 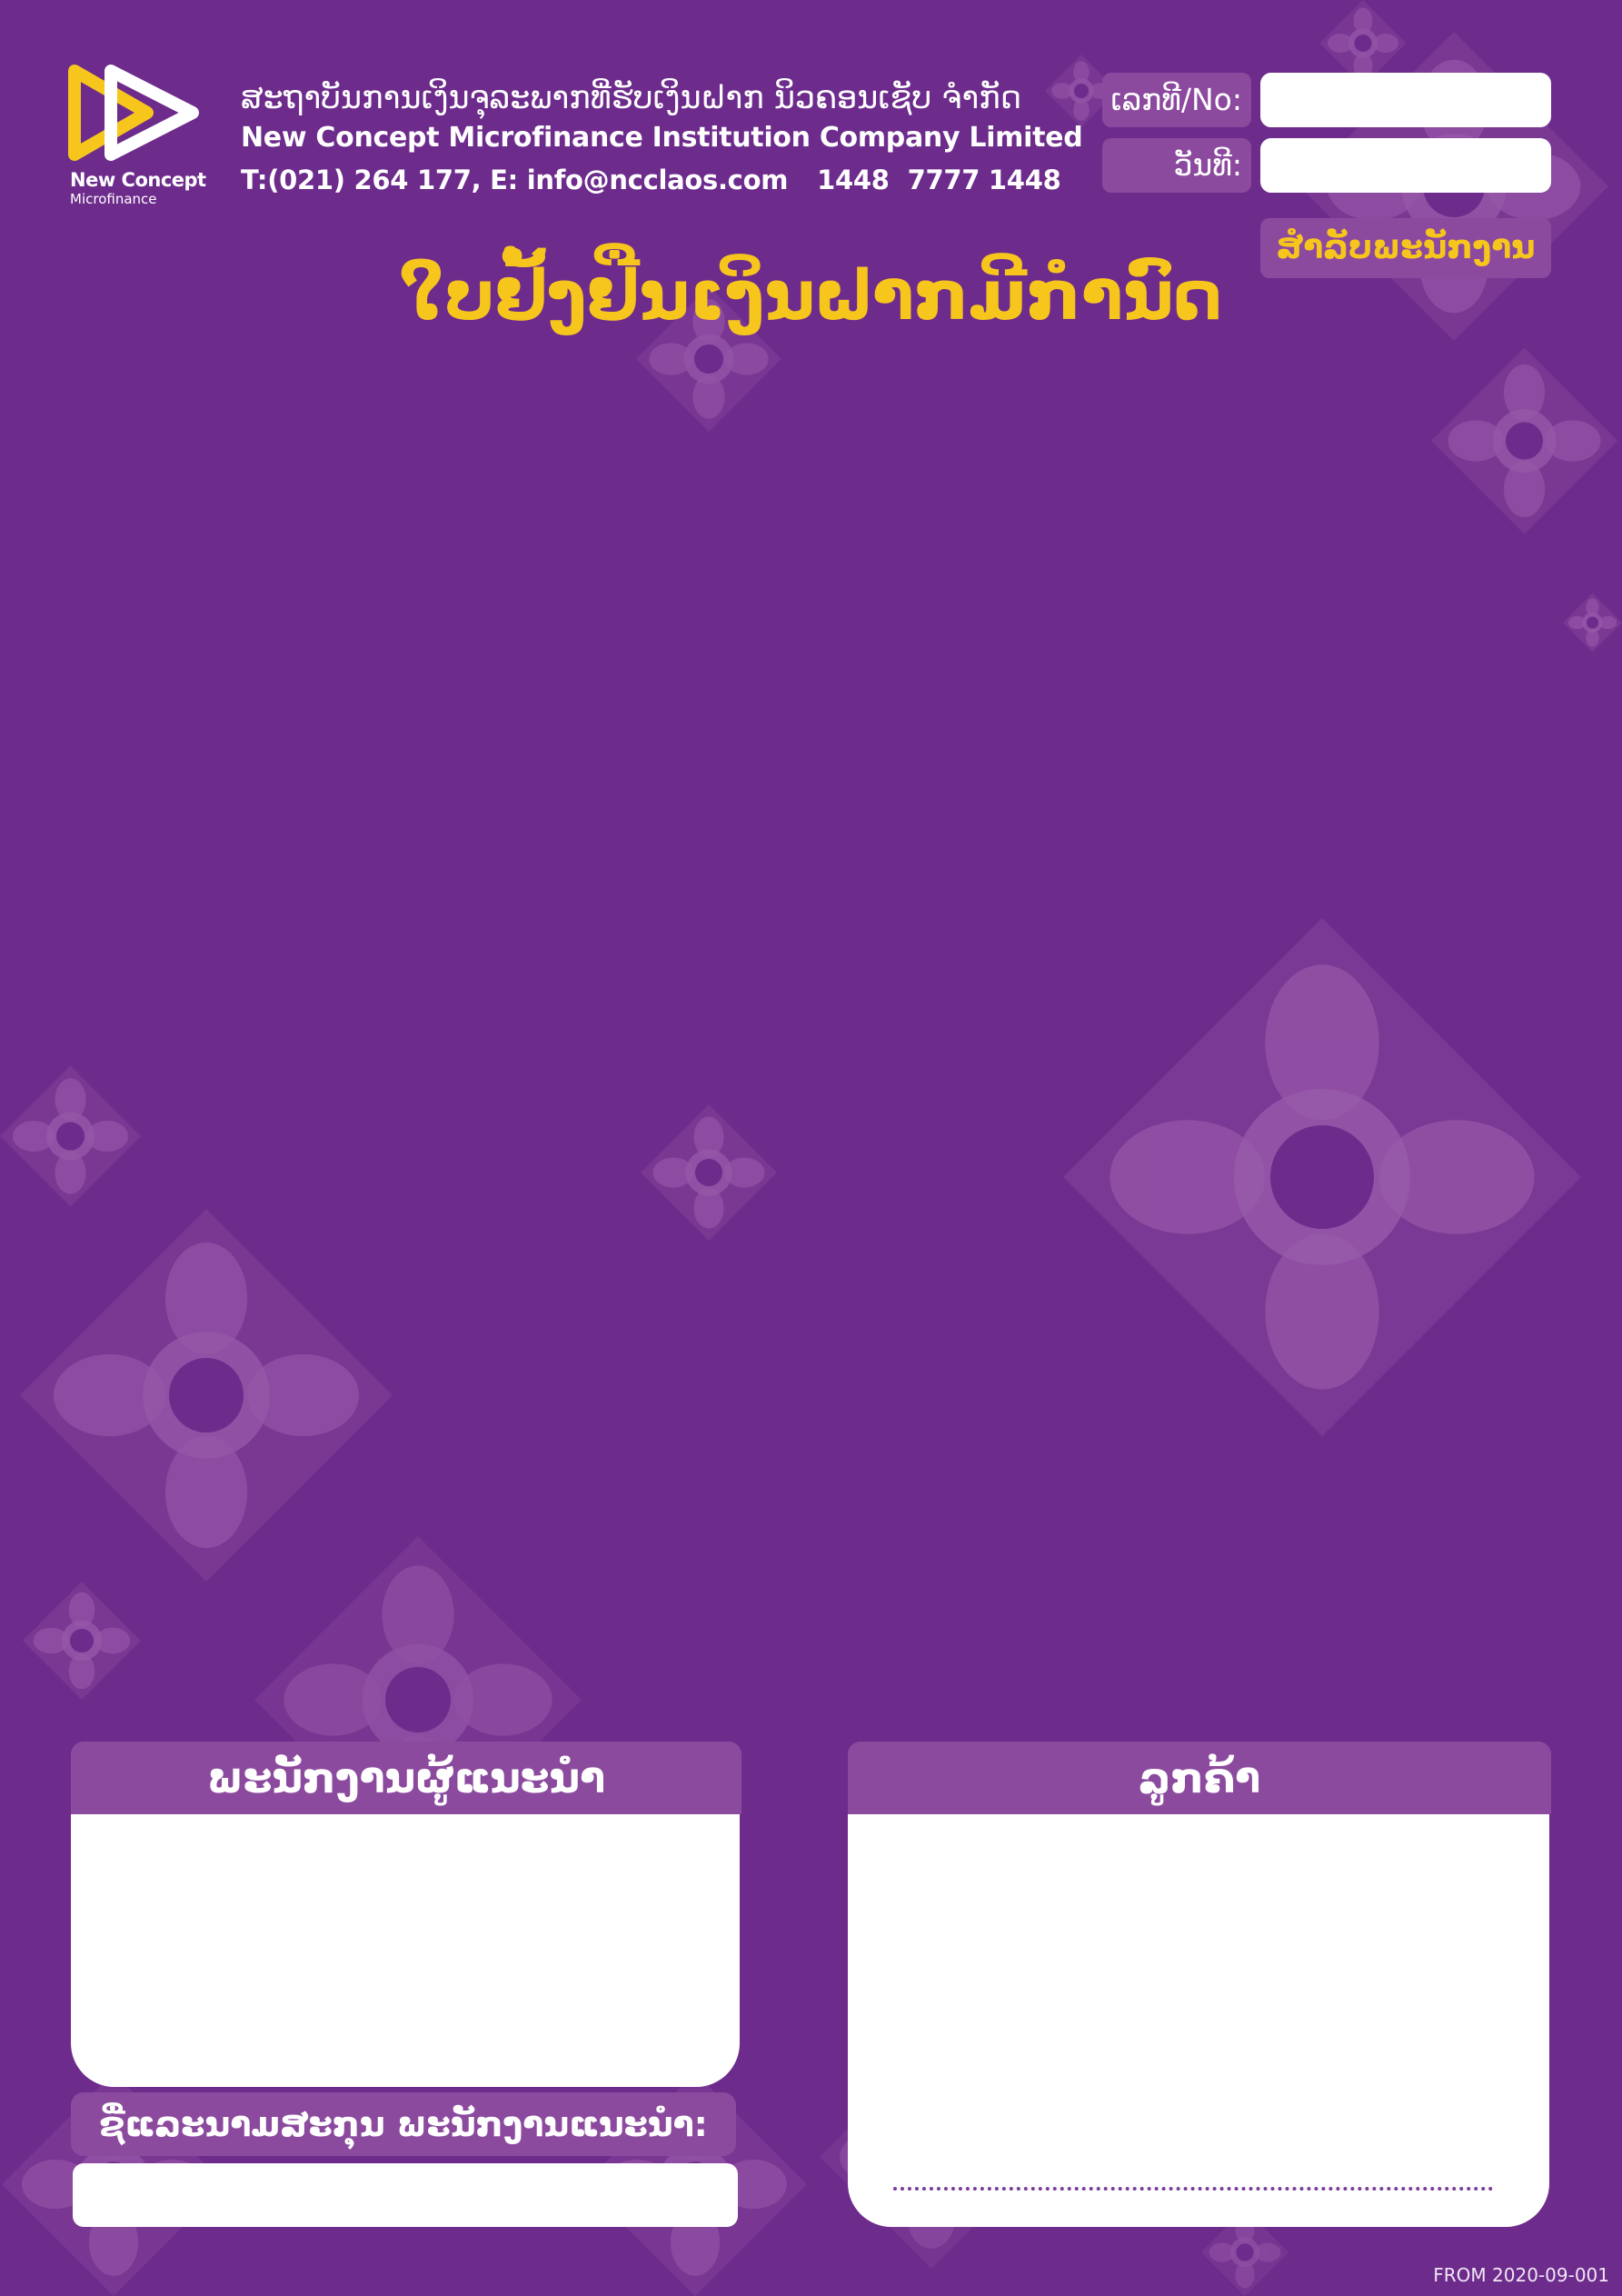 I want to click on referrer-name-field, so click(x=405, y=2195).